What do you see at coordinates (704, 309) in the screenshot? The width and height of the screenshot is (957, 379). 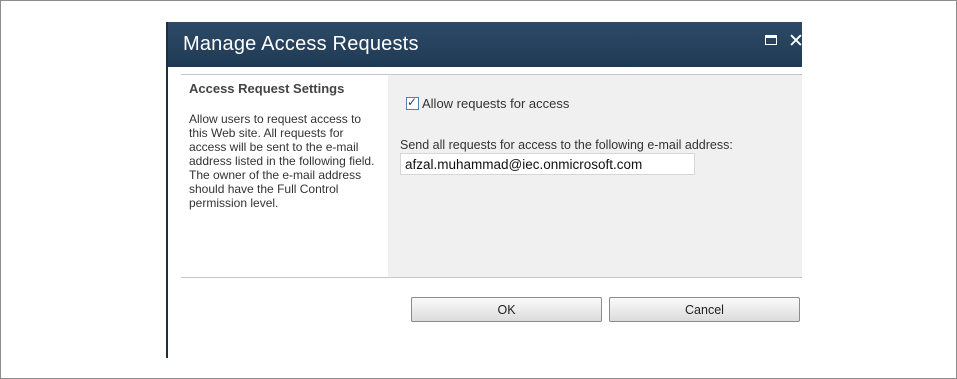 I see `cancel-button: Cancel` at bounding box center [704, 309].